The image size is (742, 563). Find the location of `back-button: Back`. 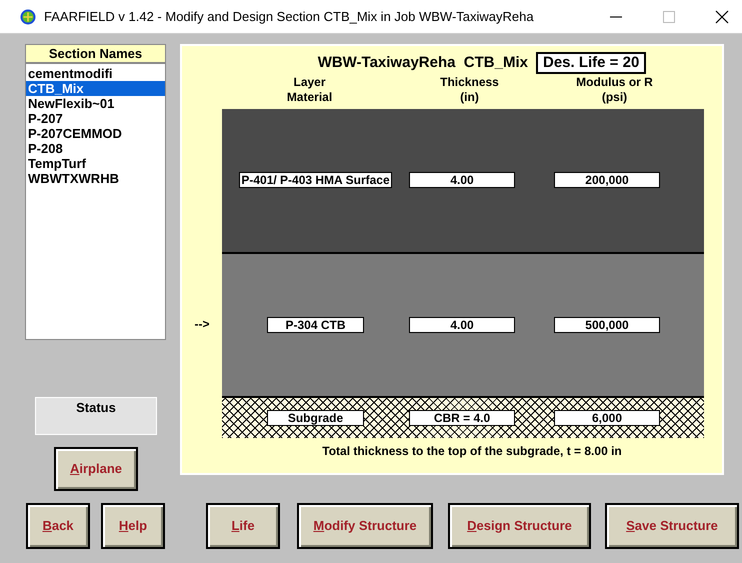

back-button: Back is located at coordinates (58, 526).